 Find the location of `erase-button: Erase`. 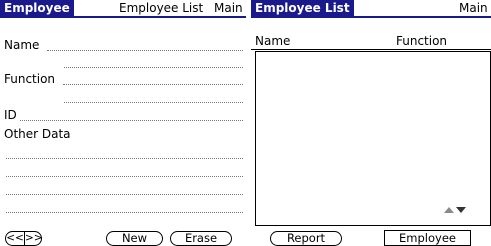

erase-button: Erase is located at coordinates (201, 238).